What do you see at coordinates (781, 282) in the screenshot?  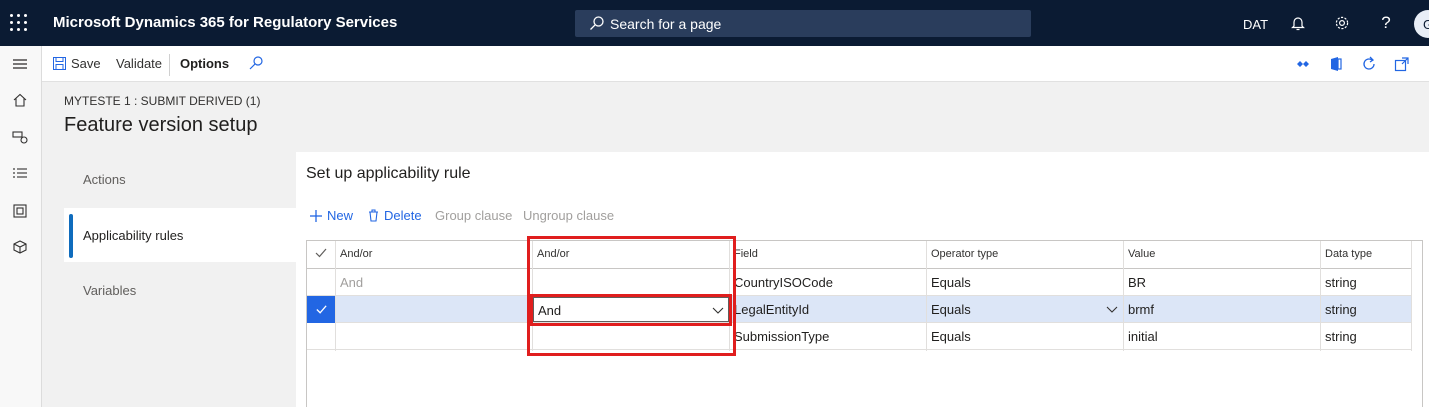 I see `cell-field: CountryISOCode` at bounding box center [781, 282].